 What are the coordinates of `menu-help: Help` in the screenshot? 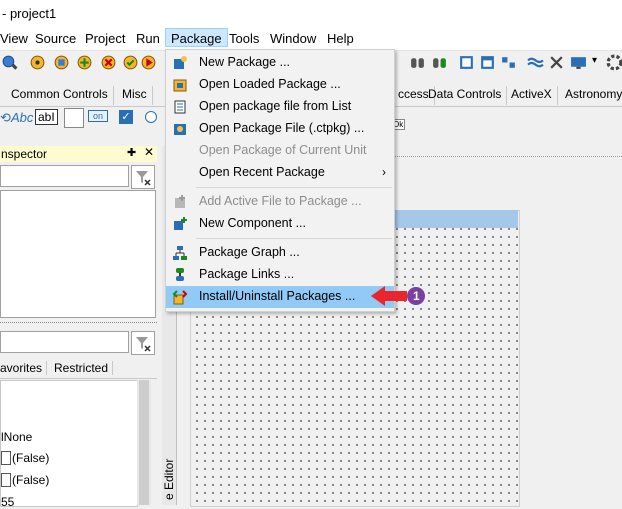 It's located at (340, 38).